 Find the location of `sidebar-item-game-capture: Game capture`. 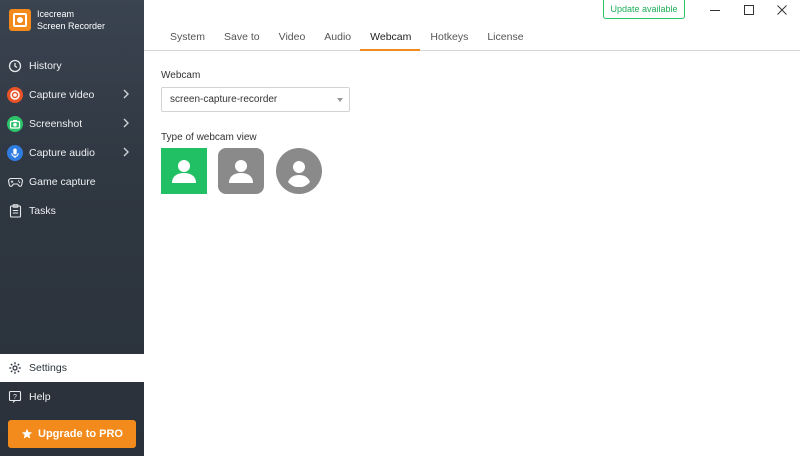

sidebar-item-game-capture: Game capture is located at coordinates (72, 181).